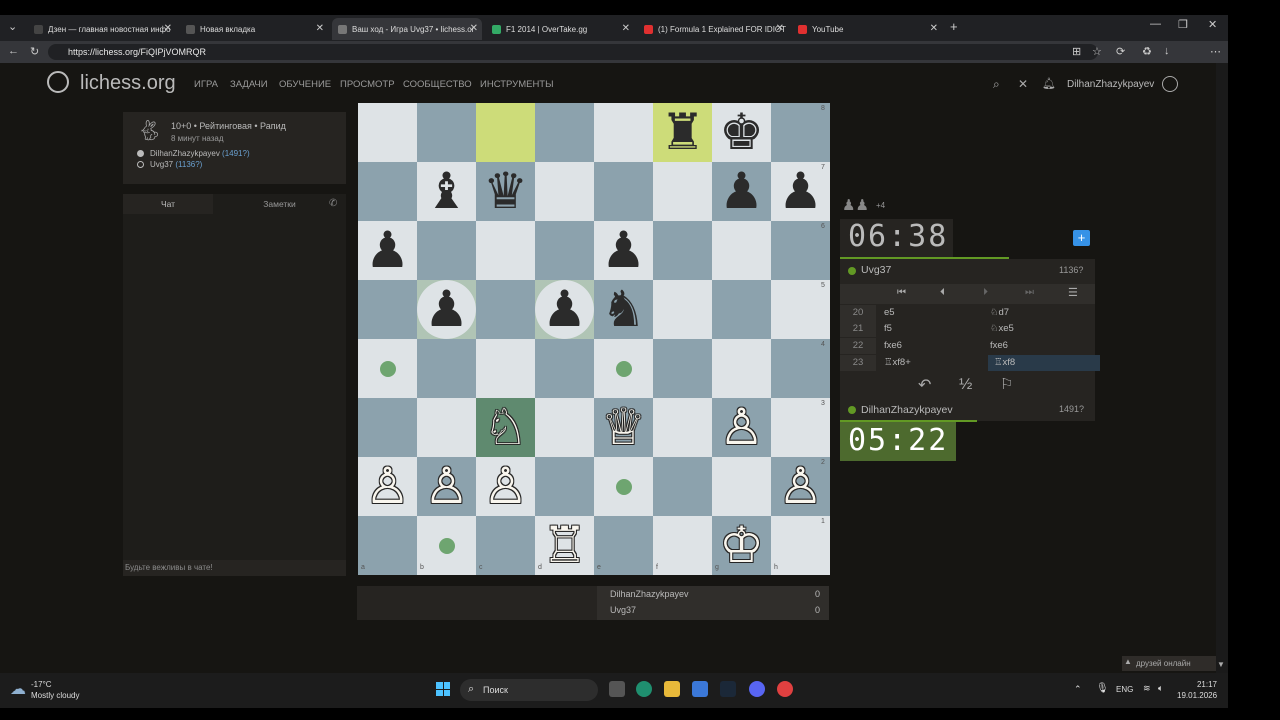  Describe the element at coordinates (623, 545) in the screenshot. I see `square-e1` at that location.